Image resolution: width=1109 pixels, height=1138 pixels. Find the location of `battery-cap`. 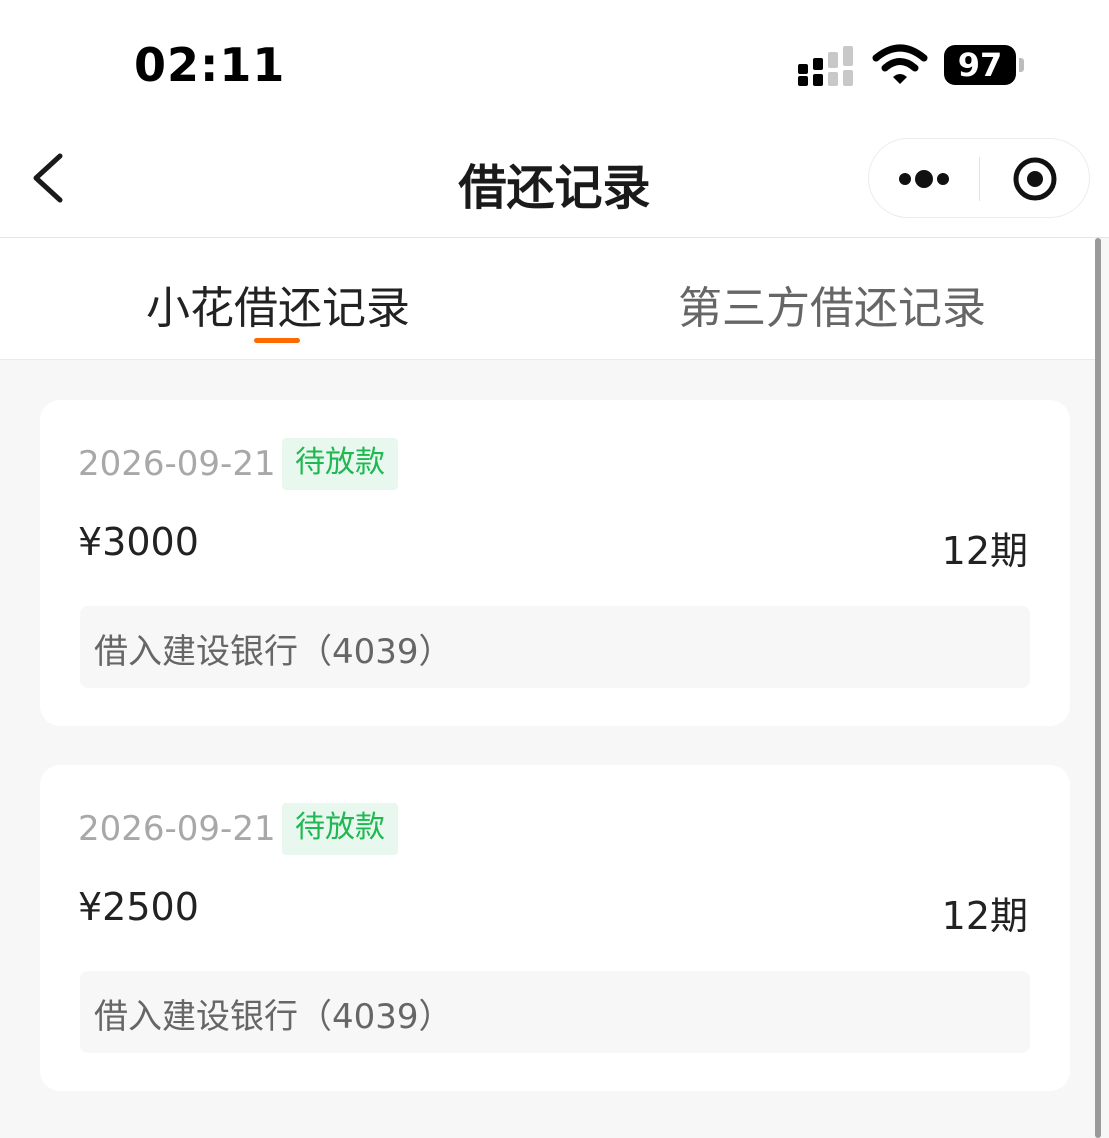

battery-cap is located at coordinates (1021, 65).